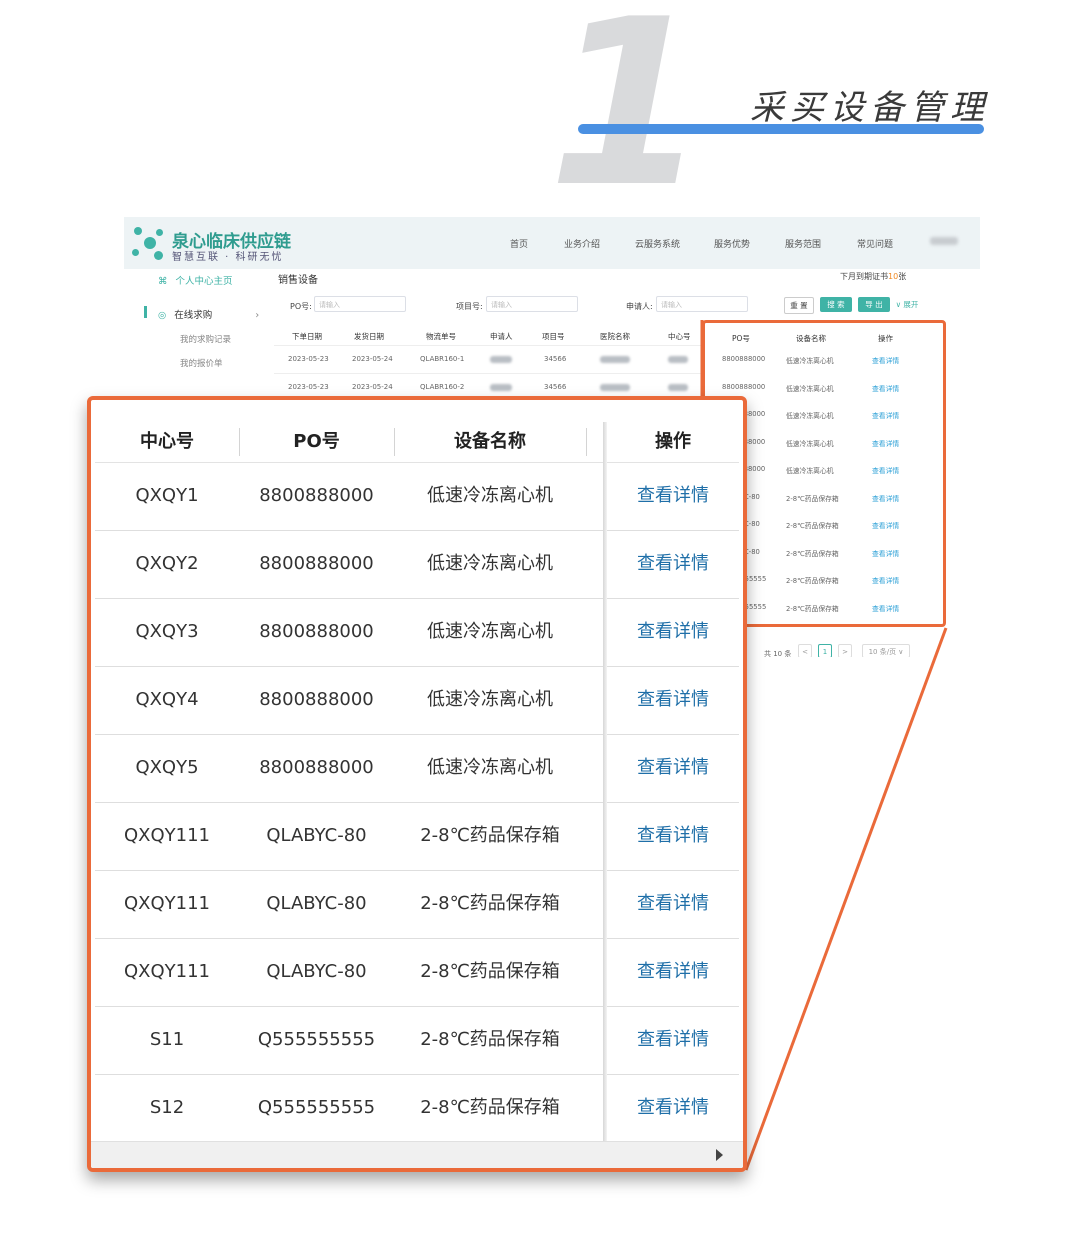  Describe the element at coordinates (195, 280) in the screenshot. I see `sidebar-item-home: ⌘ 个人中心主页` at that location.